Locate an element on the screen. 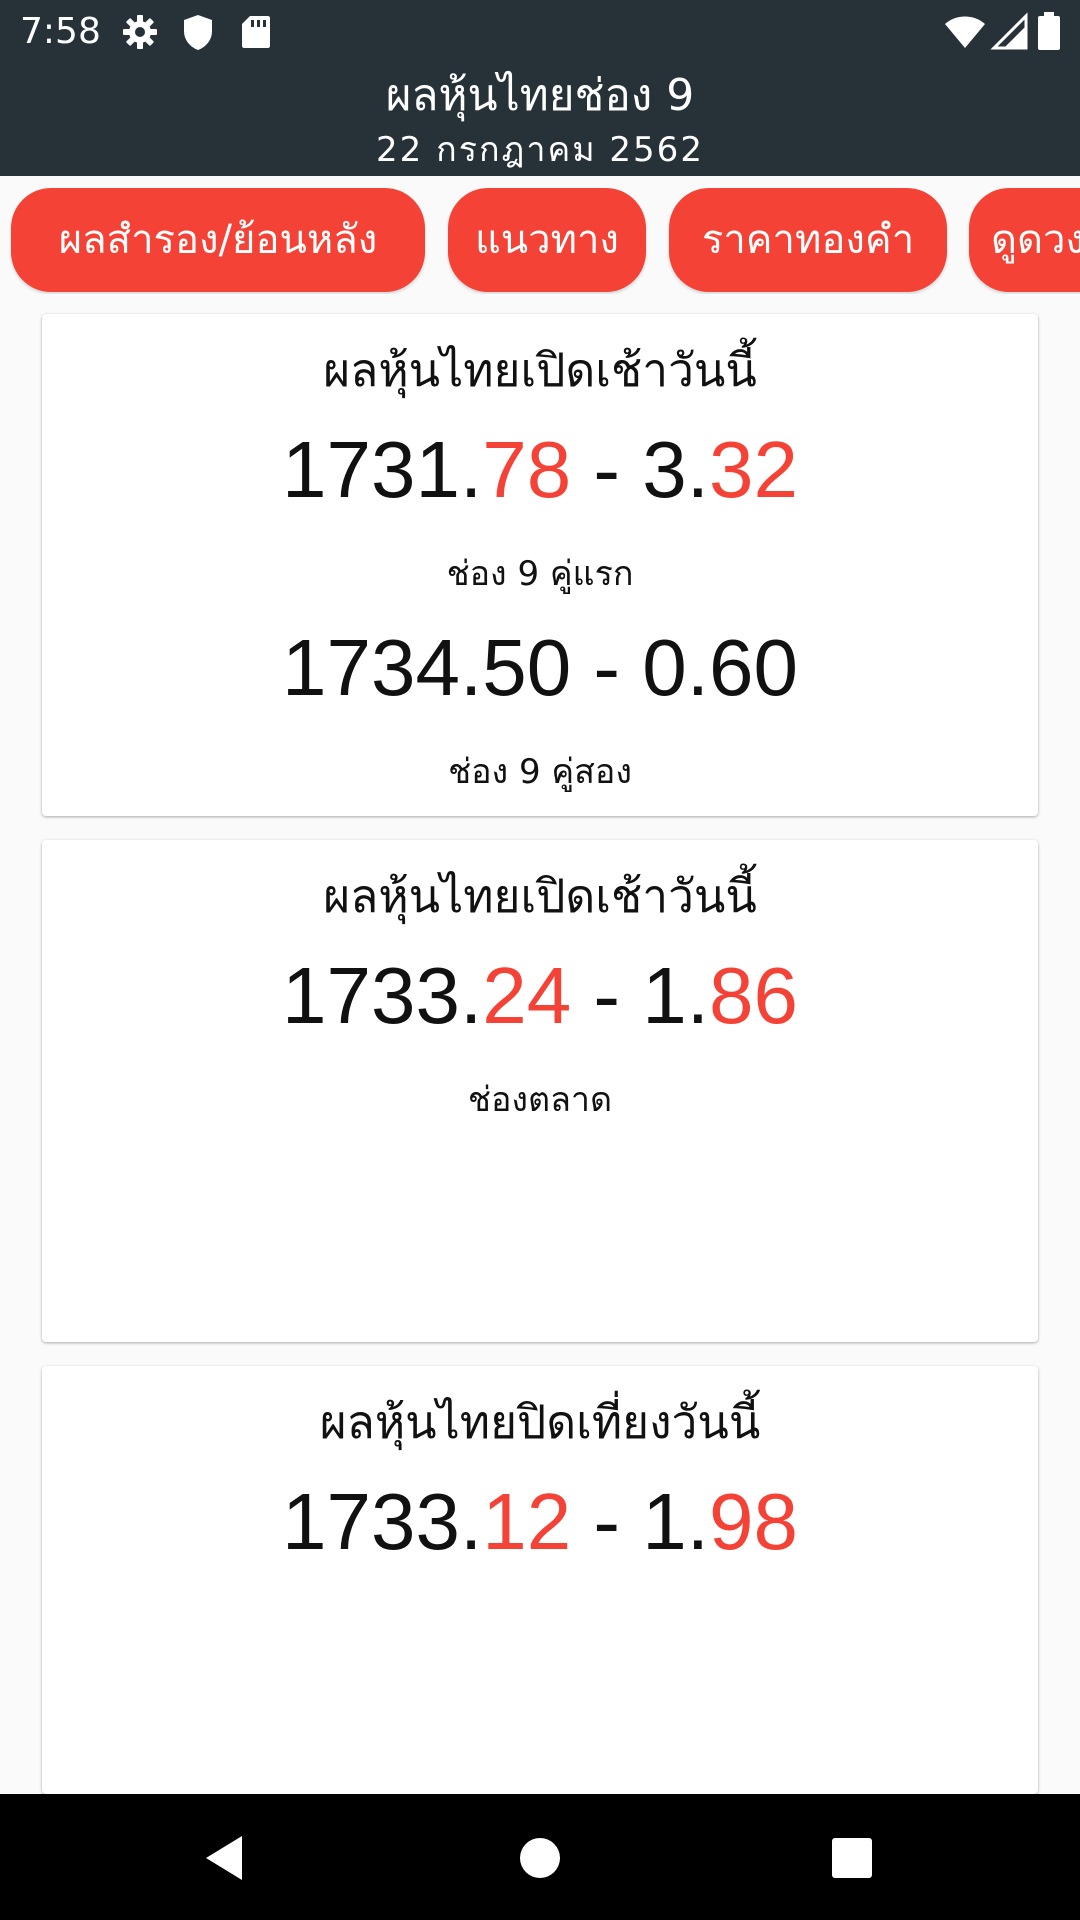 This screenshot has width=1080, height=1920. signal-icon is located at coordinates (1010, 32).